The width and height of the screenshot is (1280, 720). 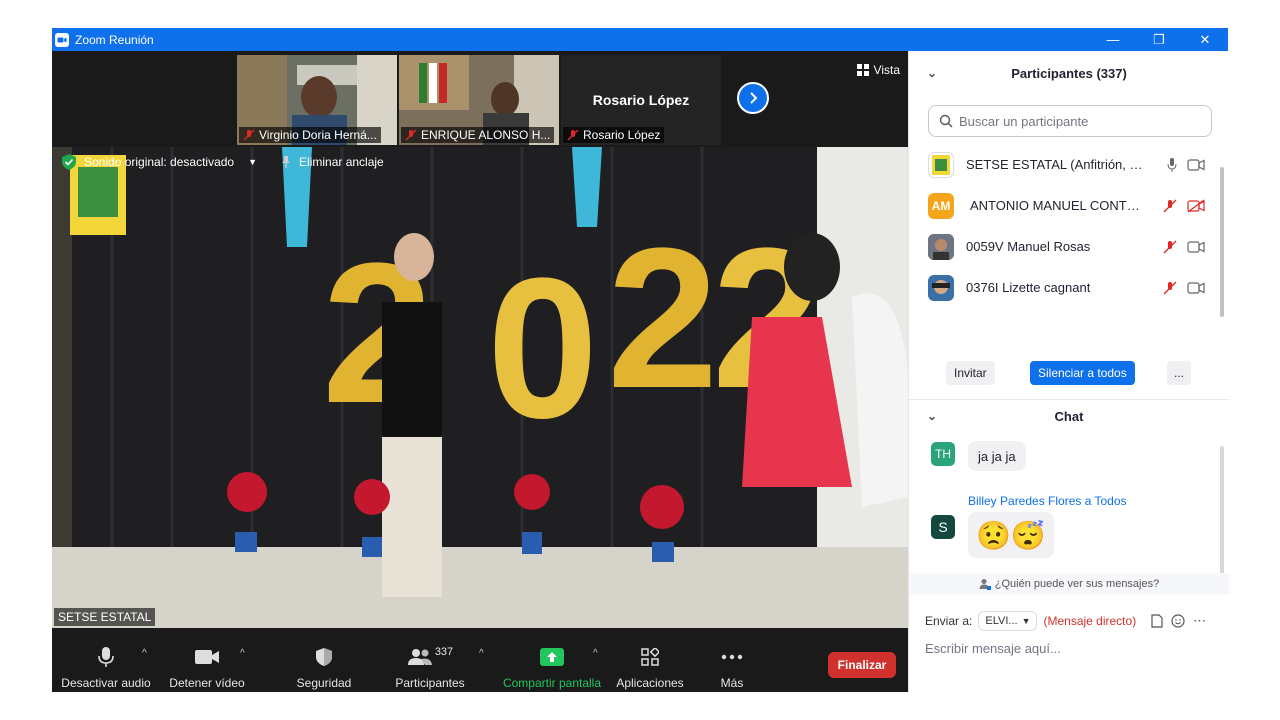 I want to click on shield-check-icon, so click(x=69, y=162).